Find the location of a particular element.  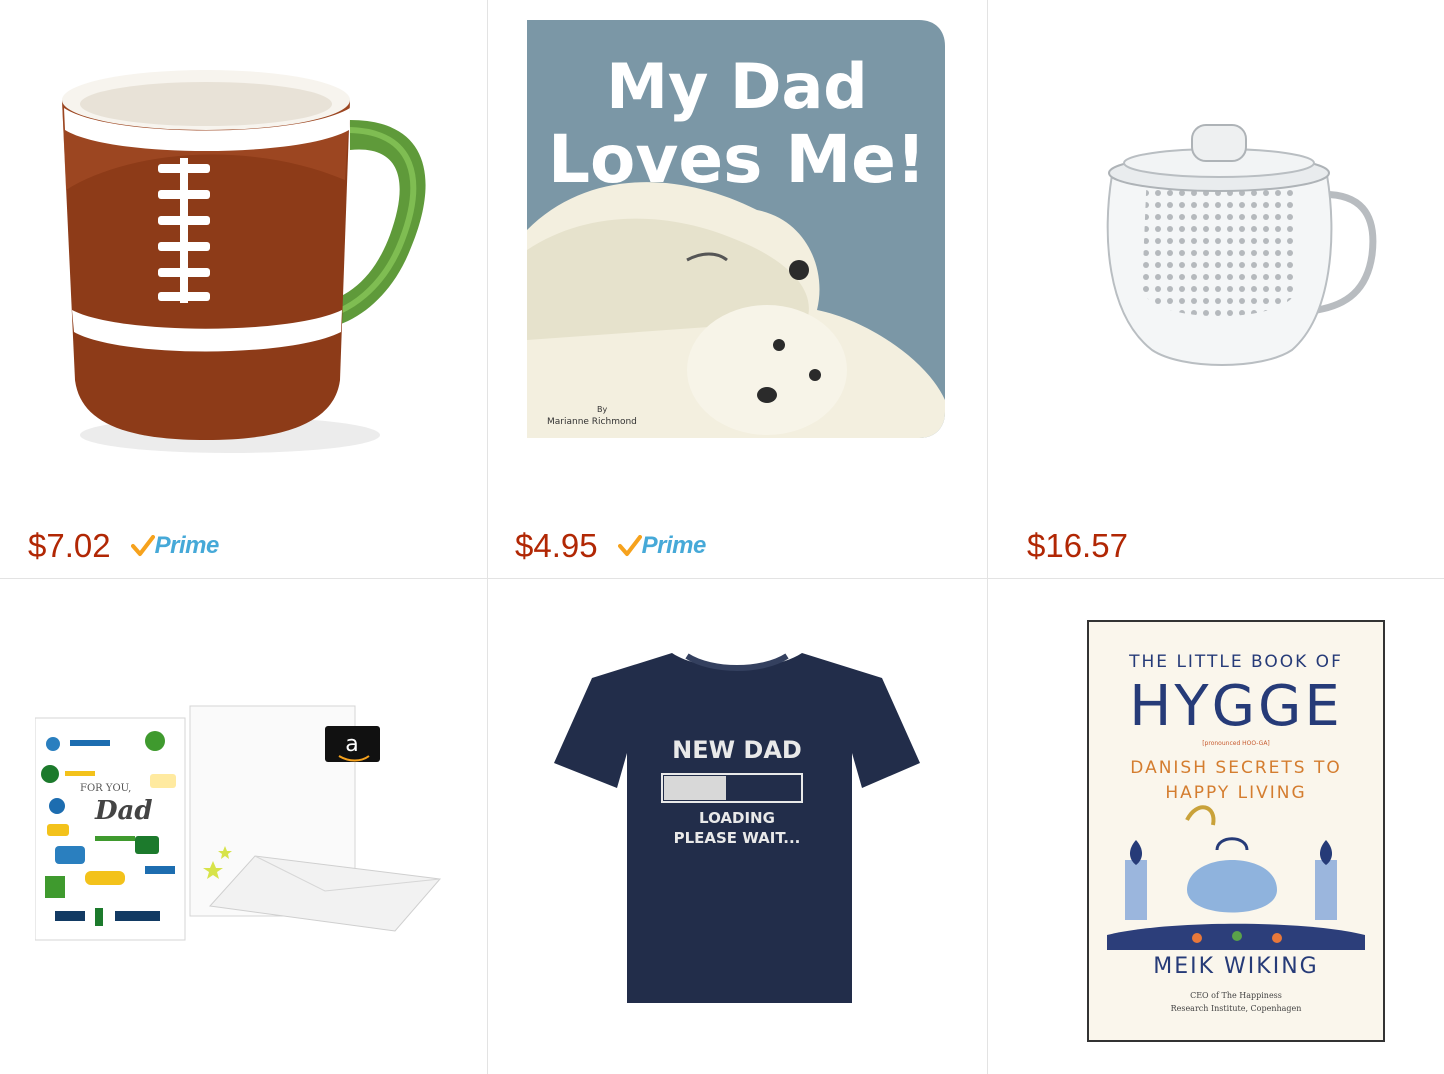

book-title-line2: Loves Me! is located at coordinates (737, 159).